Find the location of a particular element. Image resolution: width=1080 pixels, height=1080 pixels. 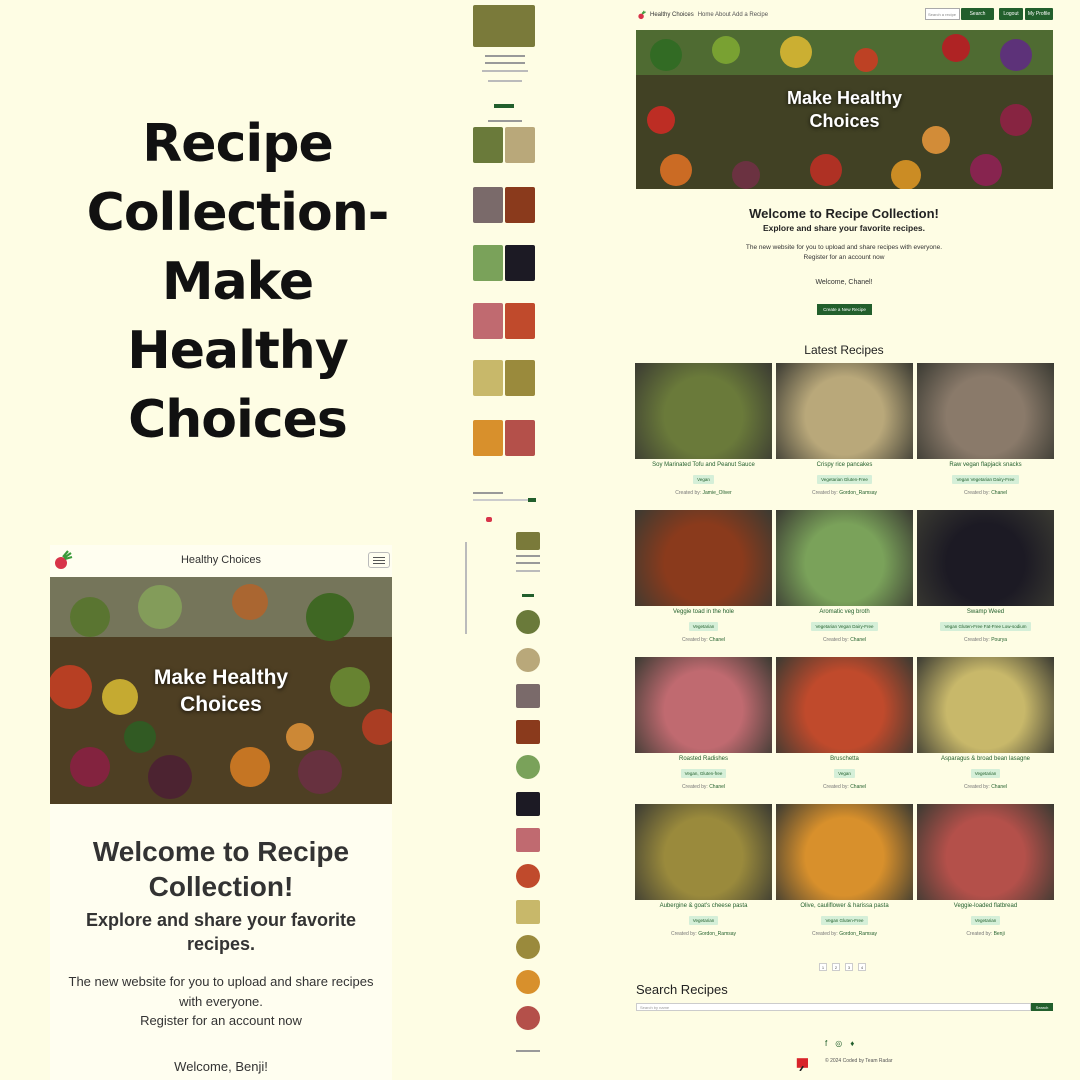

mobile-welcome-user: Welcome, Benji! is located at coordinates (221, 1066).